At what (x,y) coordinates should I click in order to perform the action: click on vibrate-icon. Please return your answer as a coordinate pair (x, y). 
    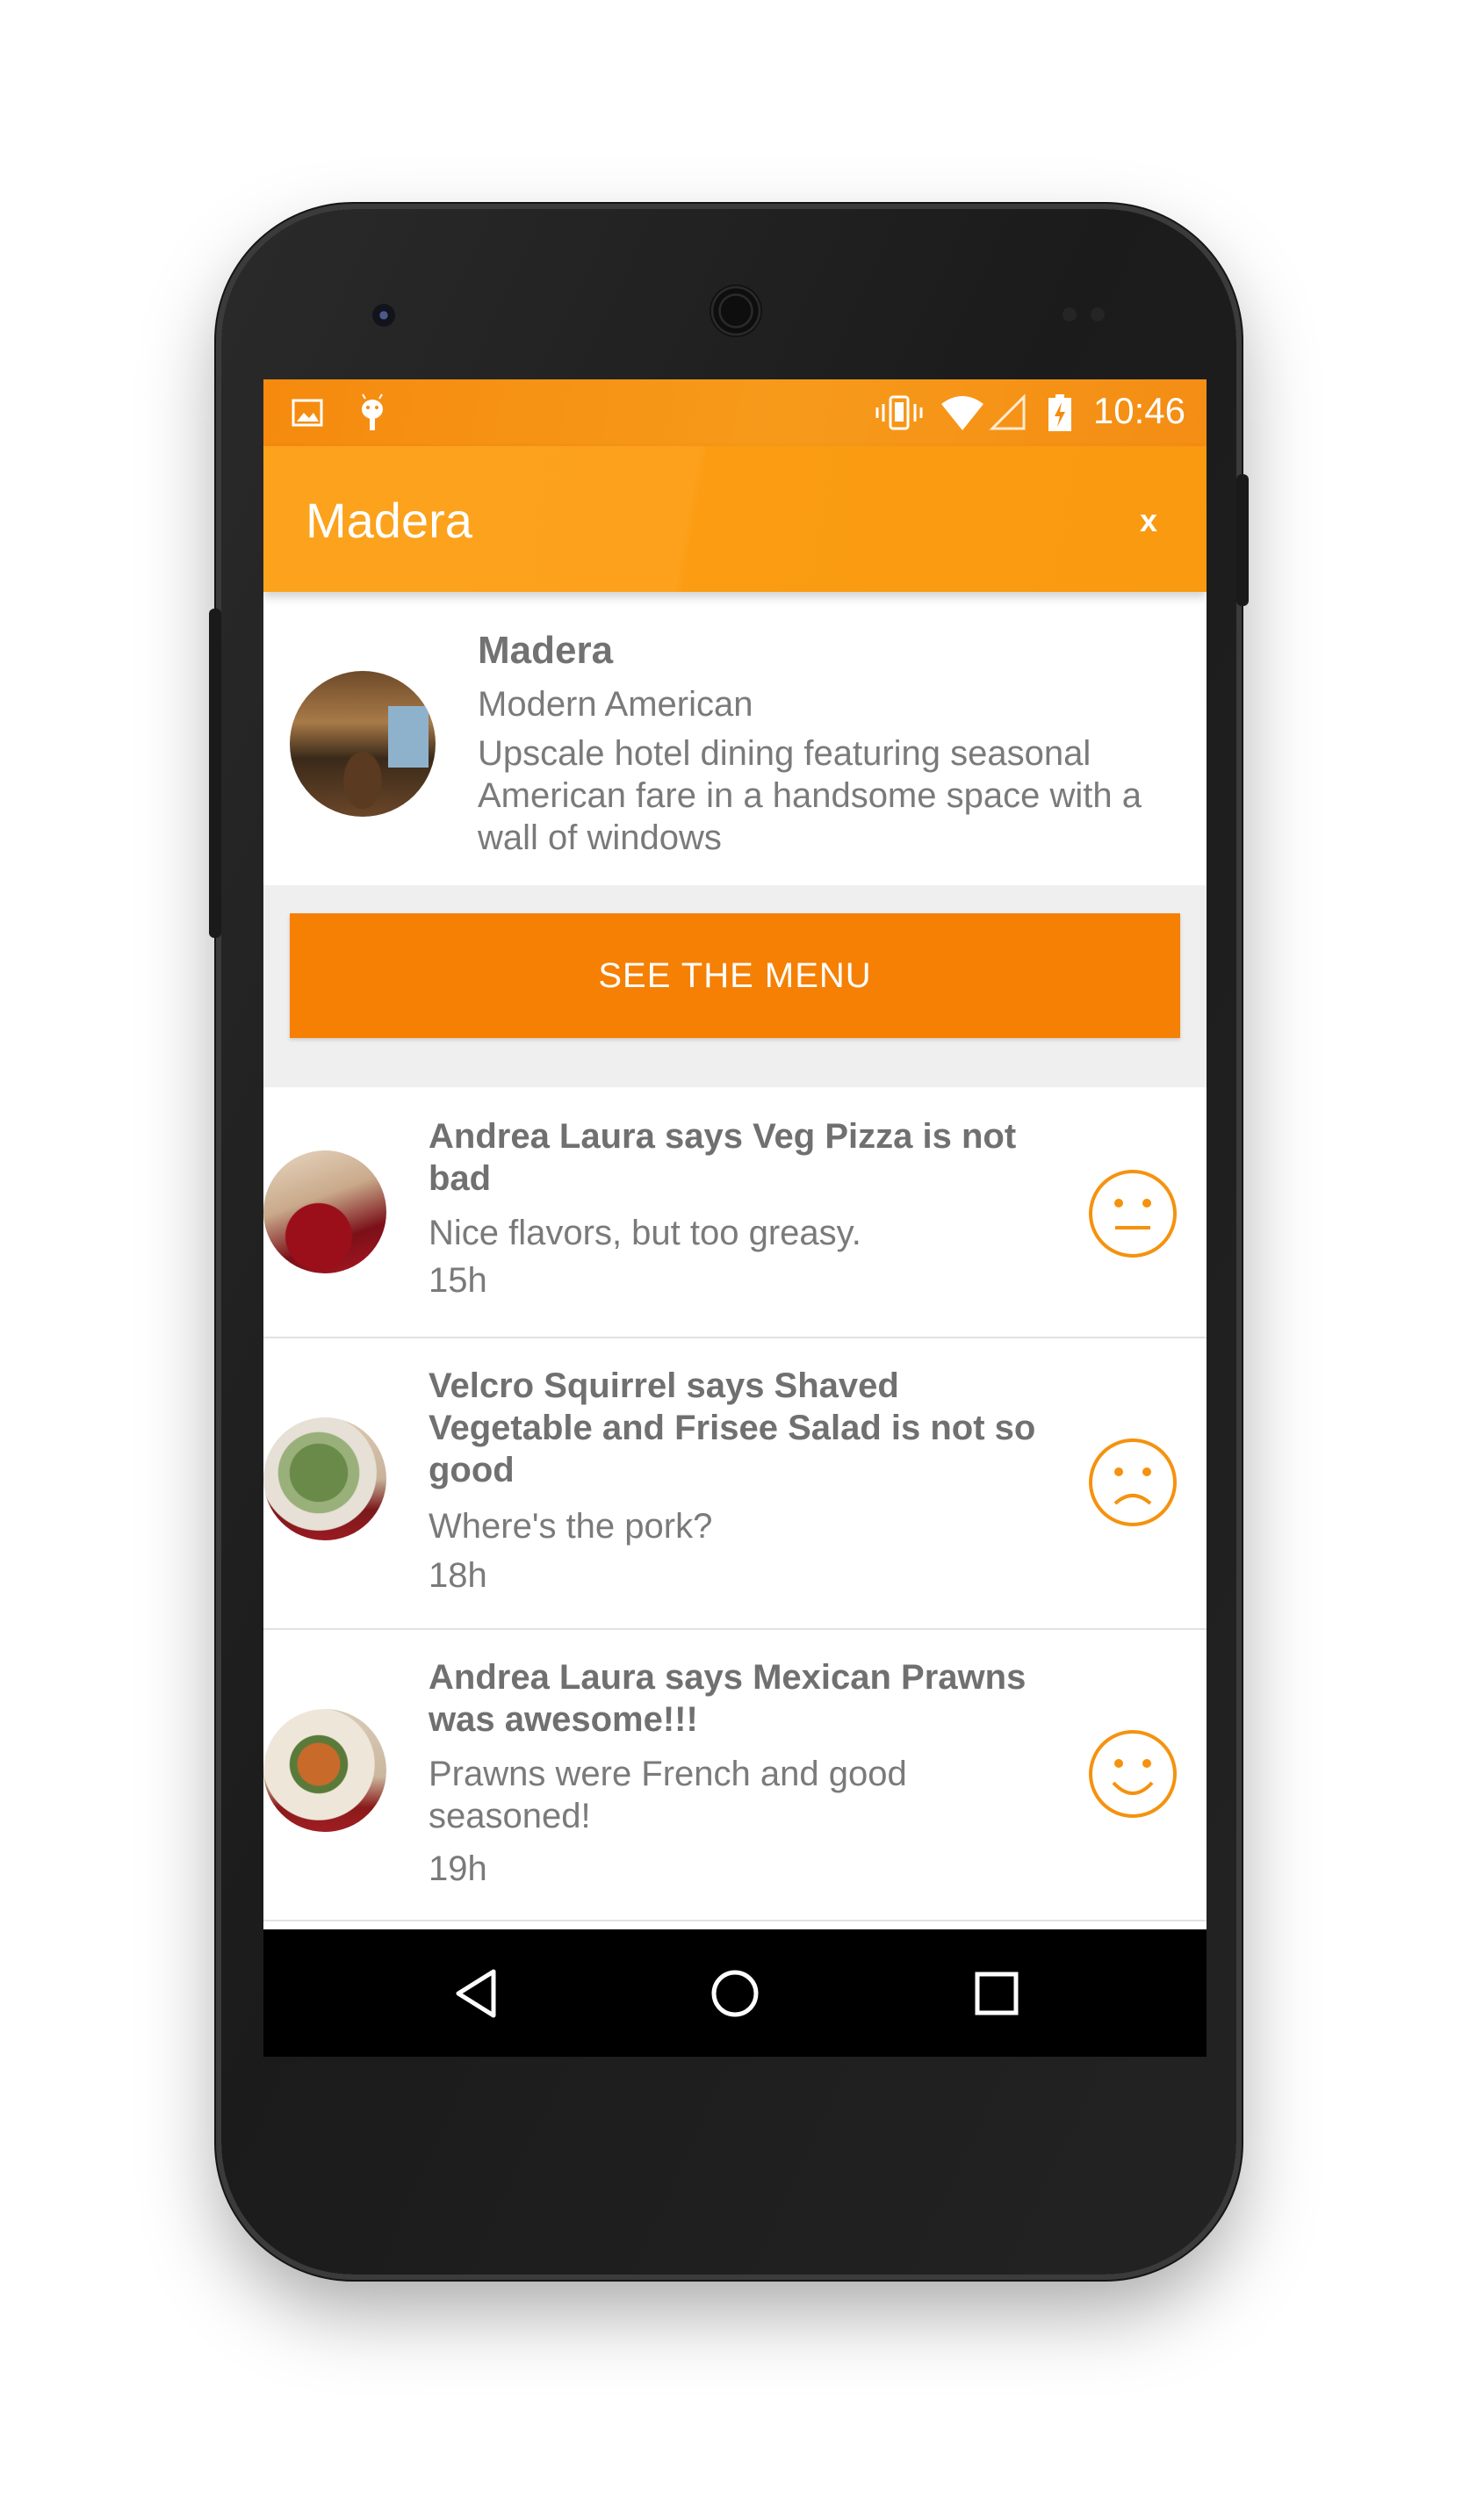
    Looking at the image, I should click on (899, 412).